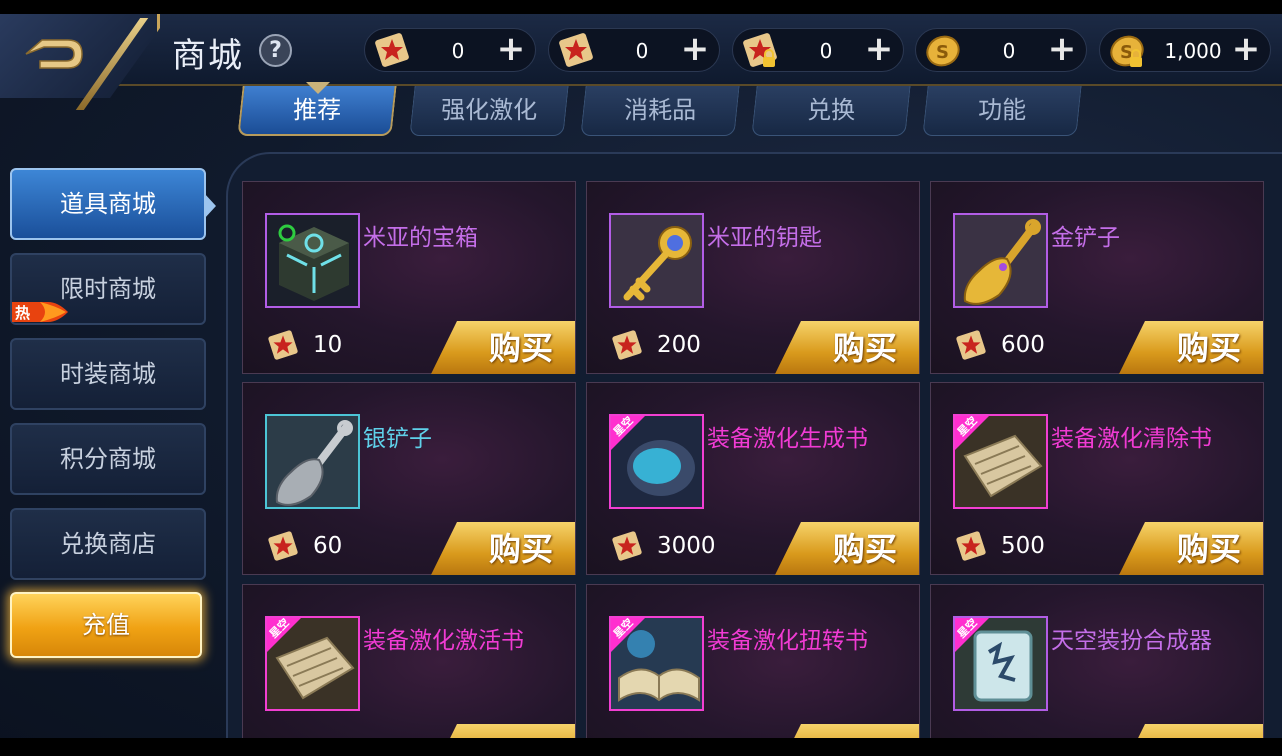 This screenshot has width=1282, height=756. I want to click on item-card: 星空 装备激化生成书 3000 购买, so click(753, 478).